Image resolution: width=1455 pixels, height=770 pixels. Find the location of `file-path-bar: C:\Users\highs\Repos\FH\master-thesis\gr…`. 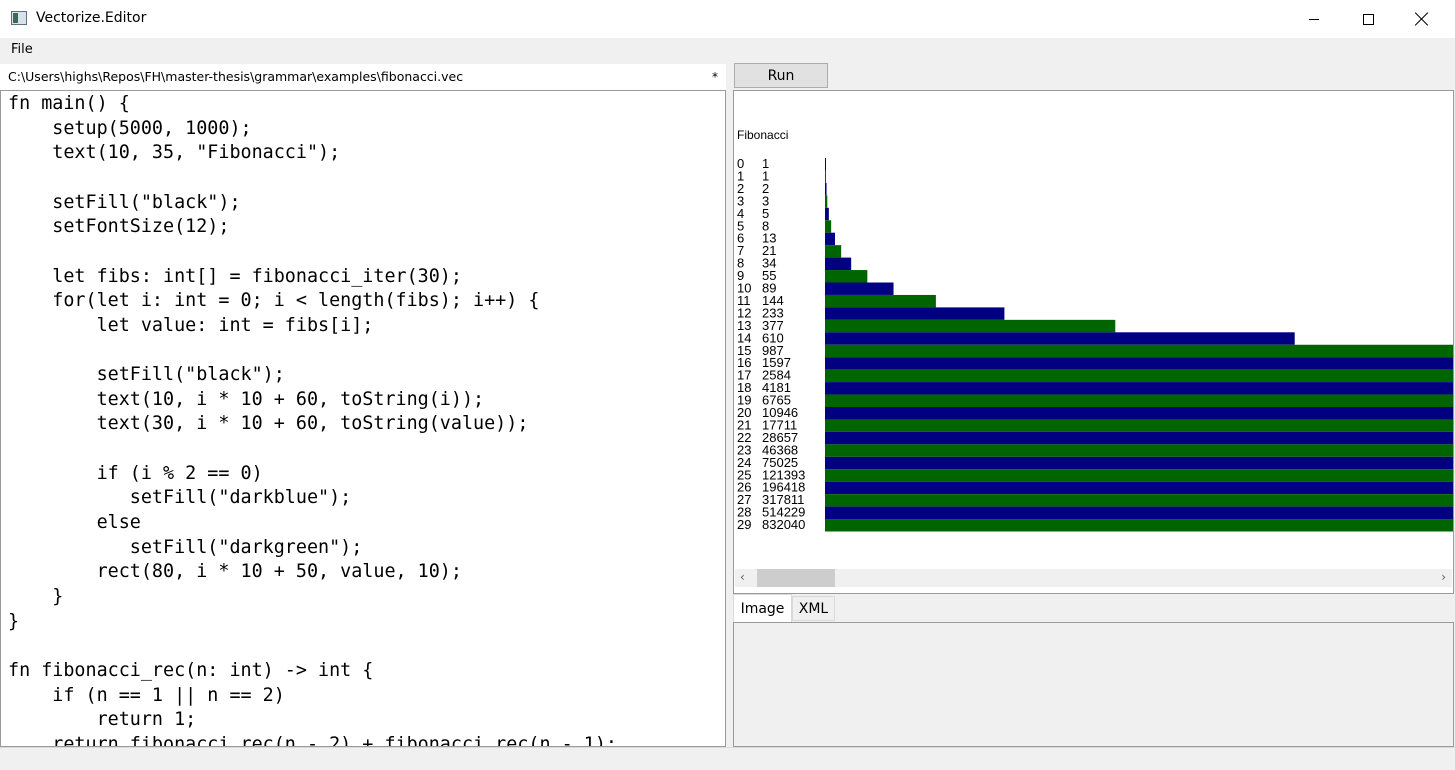

file-path-bar: C:\Users\highs\Repos\FH\master-thesis\gr… is located at coordinates (363, 77).